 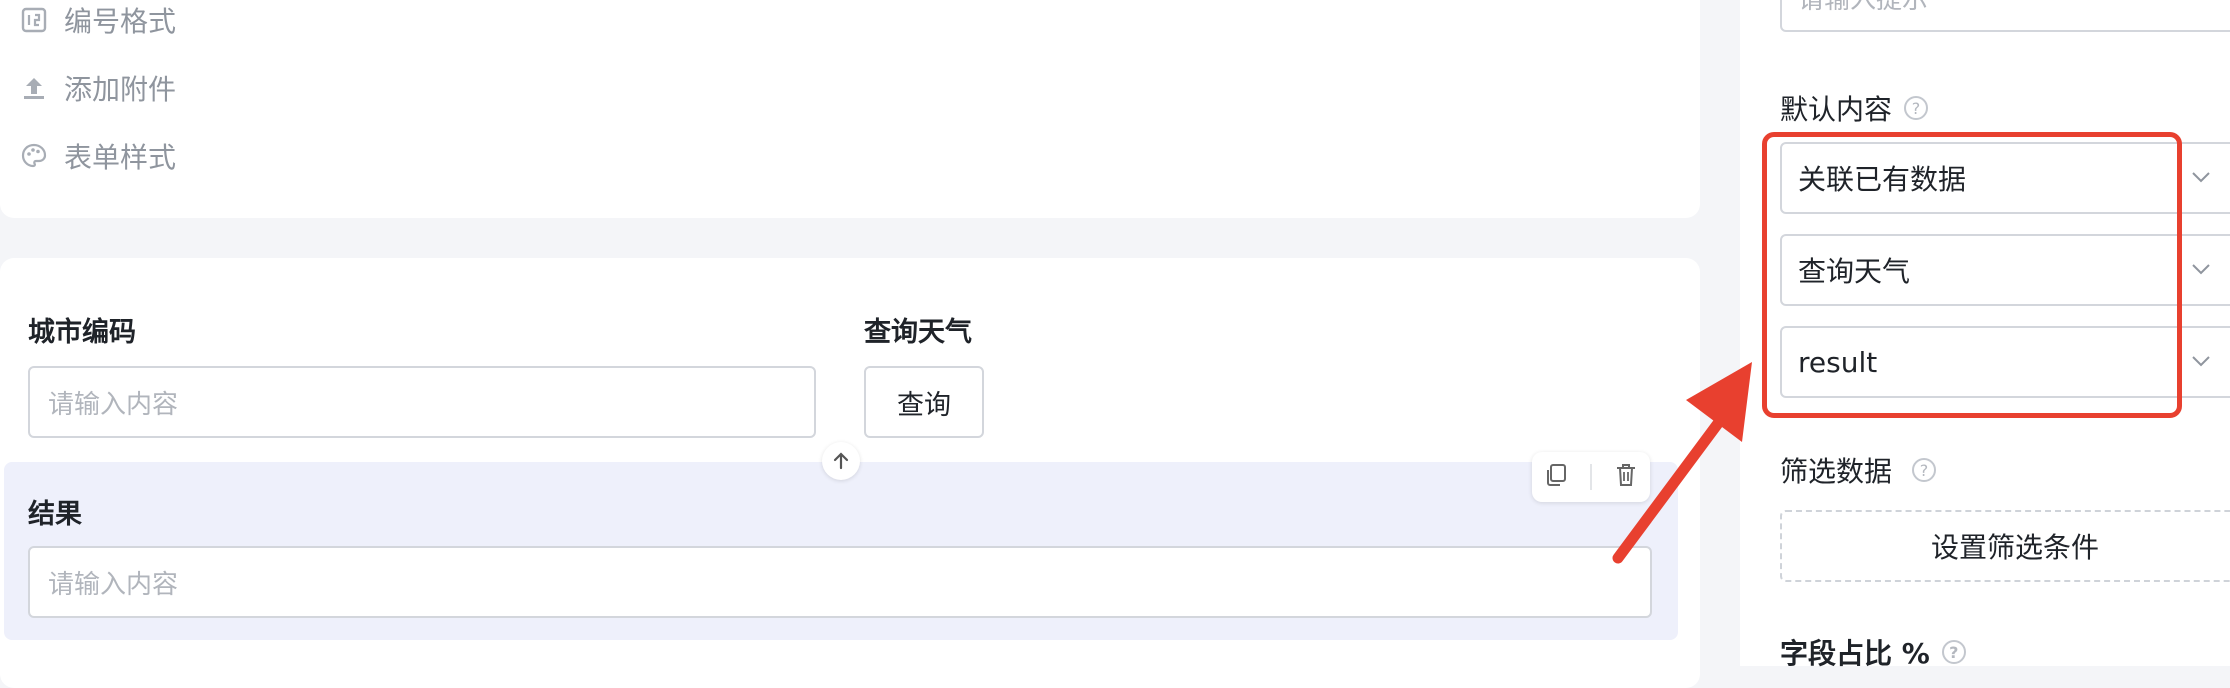 What do you see at coordinates (2005, 16) in the screenshot?
I see `placeholder-hint-input: 请输入提示` at bounding box center [2005, 16].